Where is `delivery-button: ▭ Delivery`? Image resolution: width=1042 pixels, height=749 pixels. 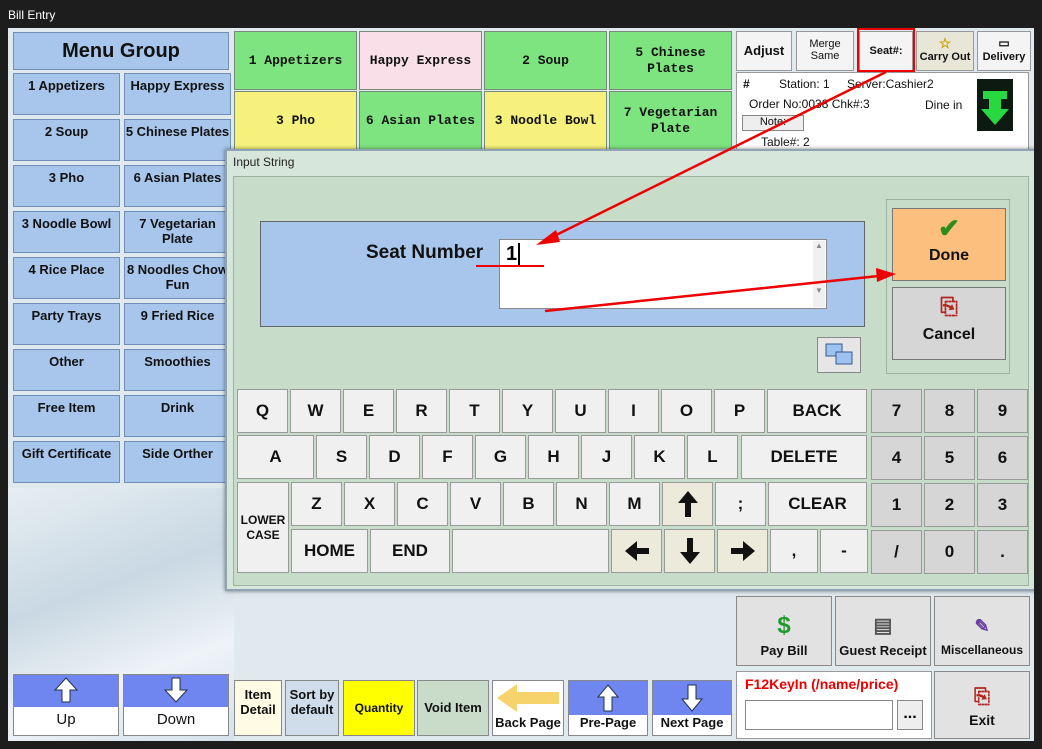 delivery-button: ▭ Delivery is located at coordinates (1004, 51).